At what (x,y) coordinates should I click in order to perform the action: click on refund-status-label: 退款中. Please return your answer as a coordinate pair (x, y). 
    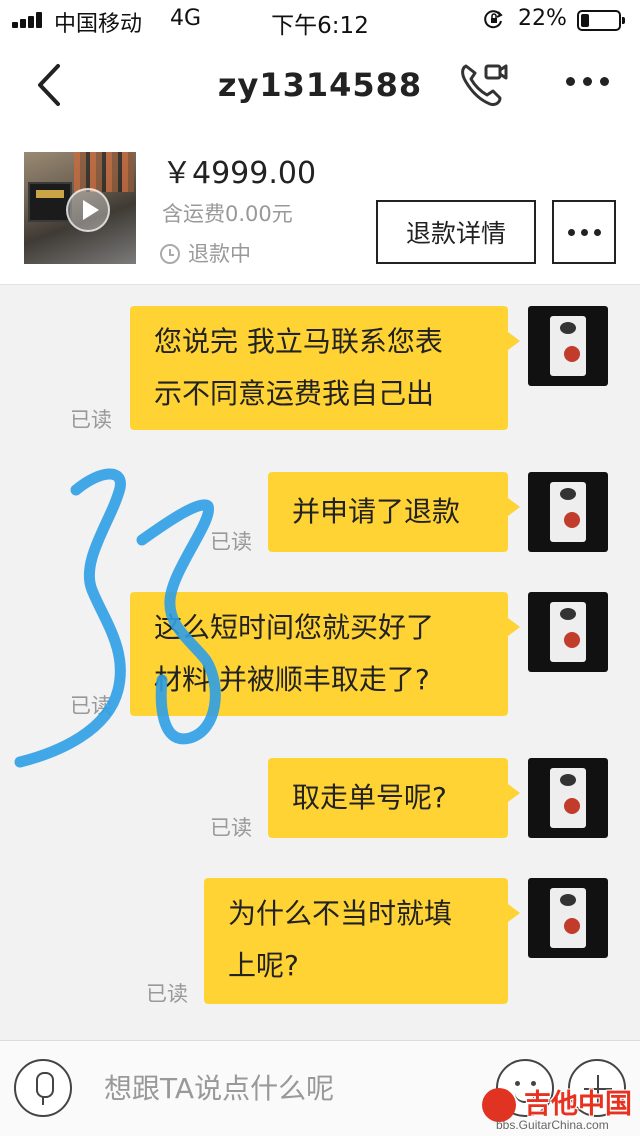
    Looking at the image, I should click on (219, 254).